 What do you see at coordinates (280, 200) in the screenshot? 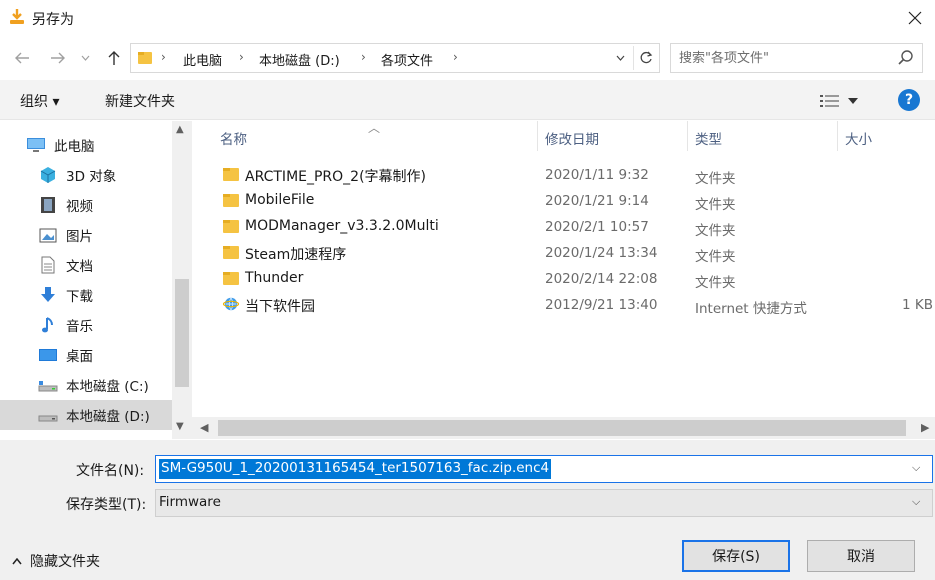
I see `file-name: MobileFile` at bounding box center [280, 200].